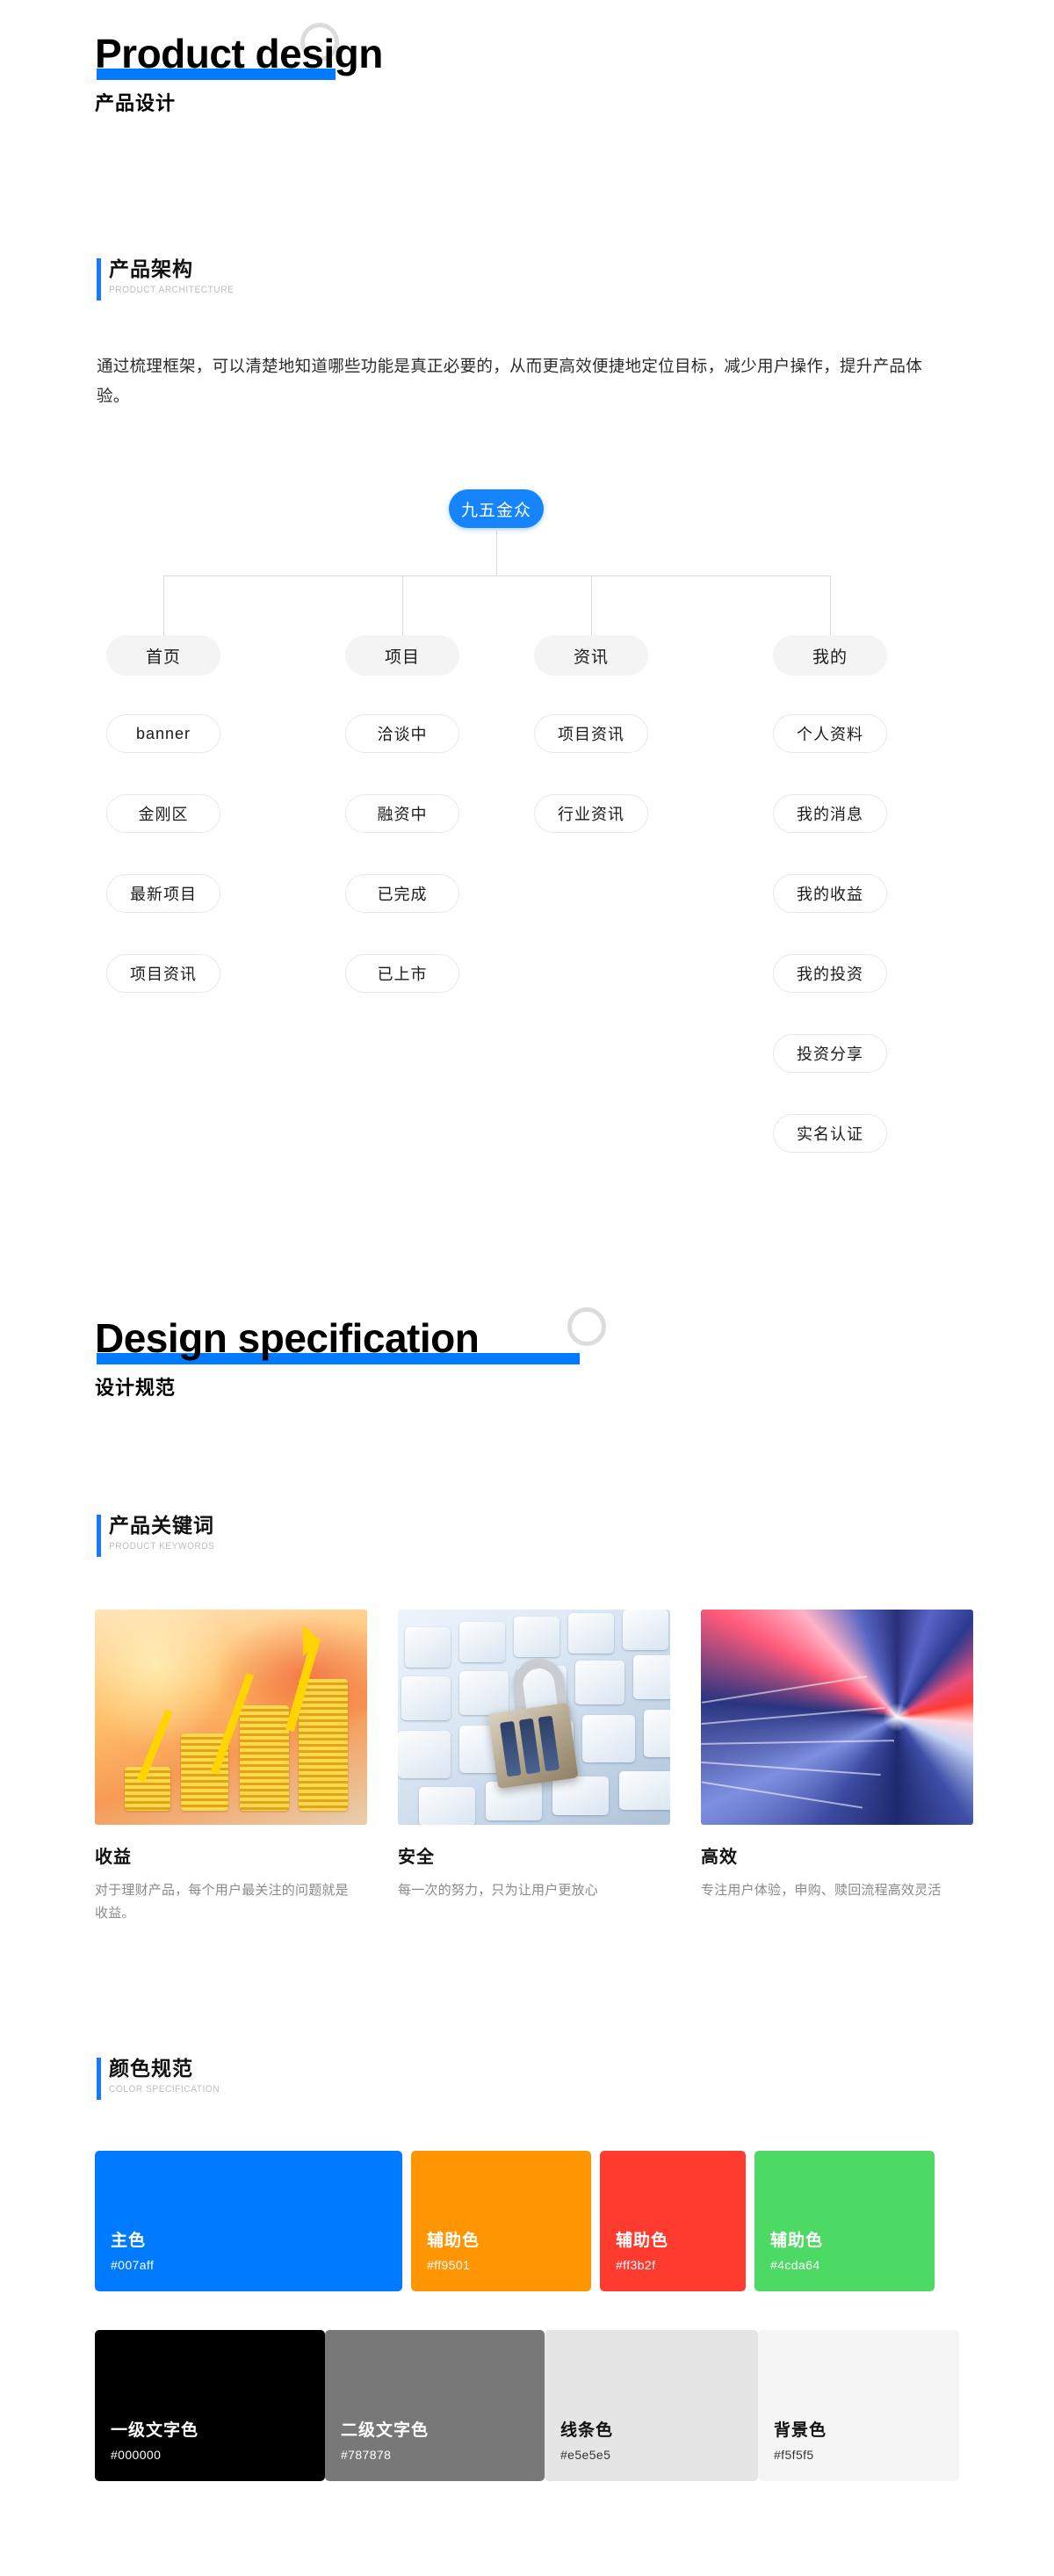 This screenshot has height=2576, width=1054. What do you see at coordinates (591, 655) in the screenshot?
I see `tree-branch-node-news: 资讯` at bounding box center [591, 655].